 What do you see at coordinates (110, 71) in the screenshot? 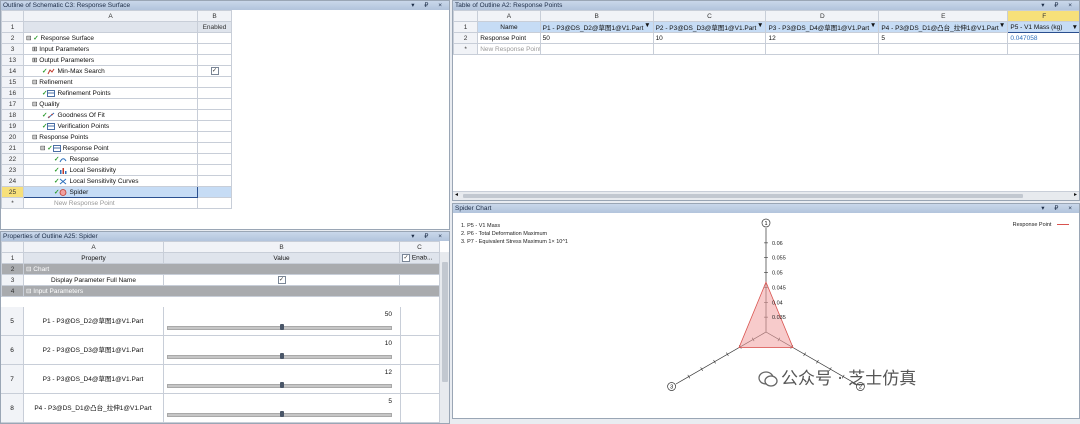
I see `tree-item-min-max-search: ✓ Min-Max Search` at bounding box center [110, 71].